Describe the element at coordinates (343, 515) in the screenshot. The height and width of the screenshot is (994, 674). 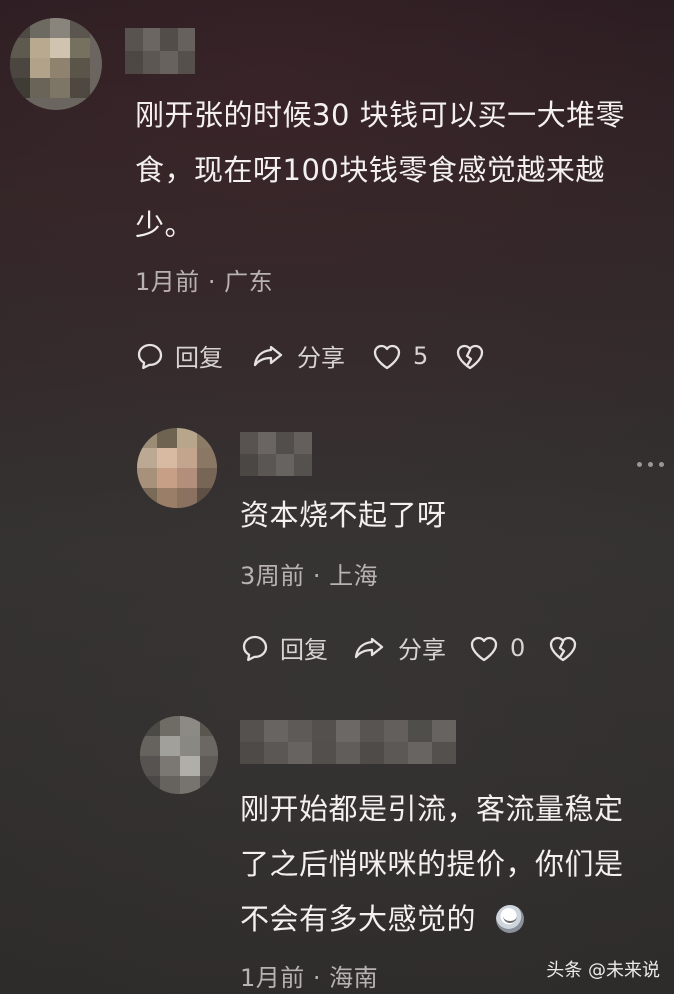
I see `reply-text: 资本烧不起了呀` at that location.